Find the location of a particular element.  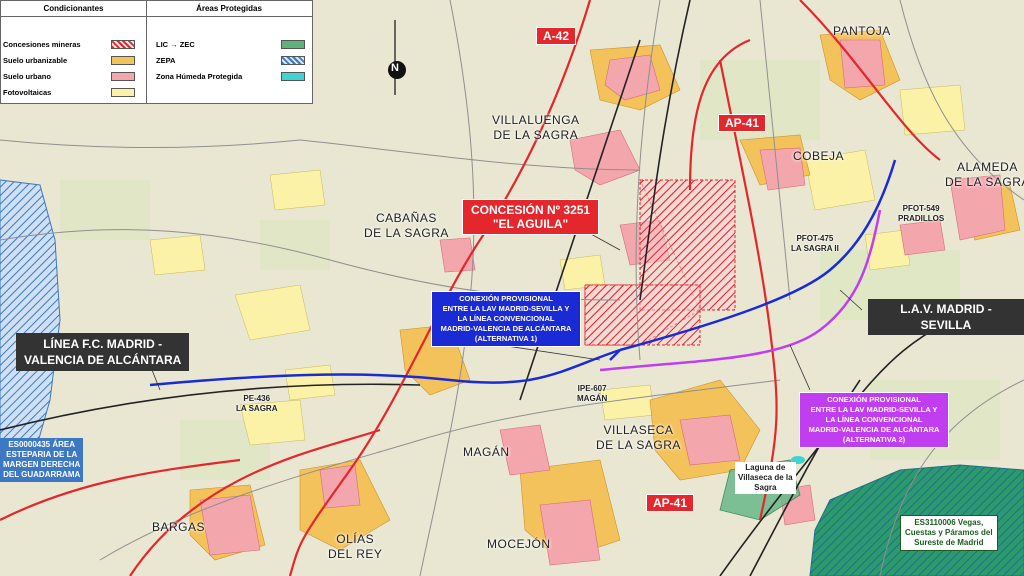

legend-swatch-photovoltaic is located at coordinates (123, 92).